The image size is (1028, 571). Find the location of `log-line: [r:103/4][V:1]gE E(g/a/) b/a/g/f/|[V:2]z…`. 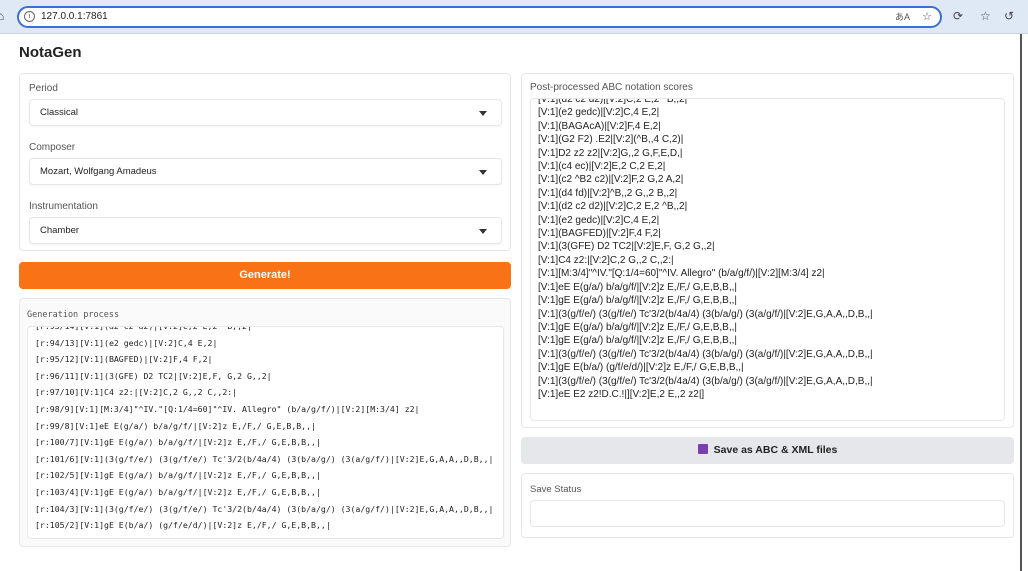

log-line: [r:103/4][V:1]gE E(g/a/) b/a/g/f/|[V:2]z… is located at coordinates (178, 491).